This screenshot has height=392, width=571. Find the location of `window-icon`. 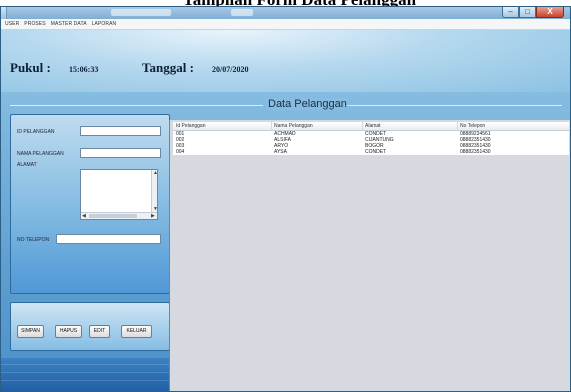

window-icon is located at coordinates (4, 13).